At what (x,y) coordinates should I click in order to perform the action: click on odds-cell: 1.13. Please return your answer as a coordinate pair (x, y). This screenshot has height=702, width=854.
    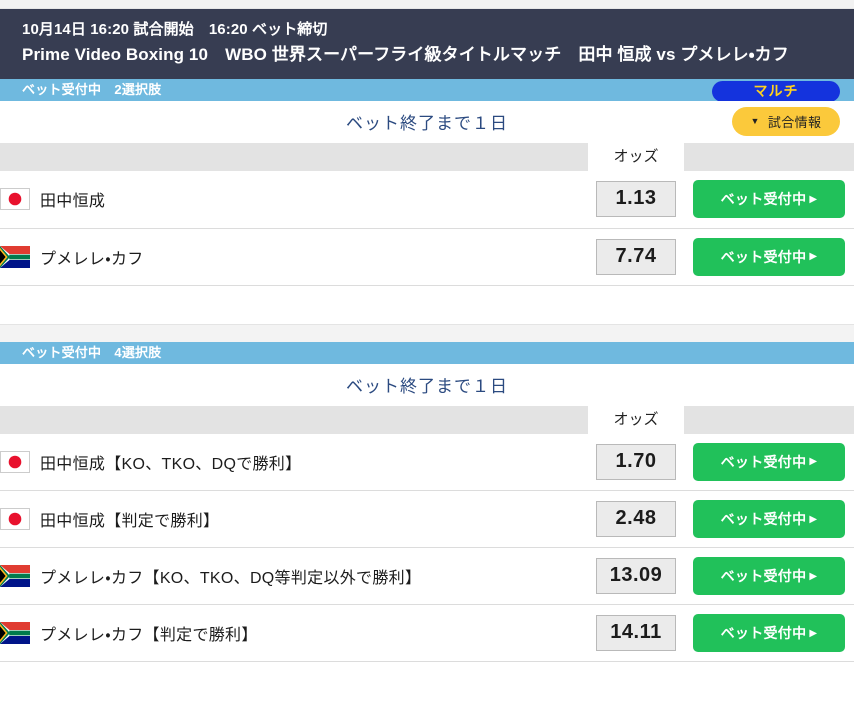
    Looking at the image, I should click on (636, 199).